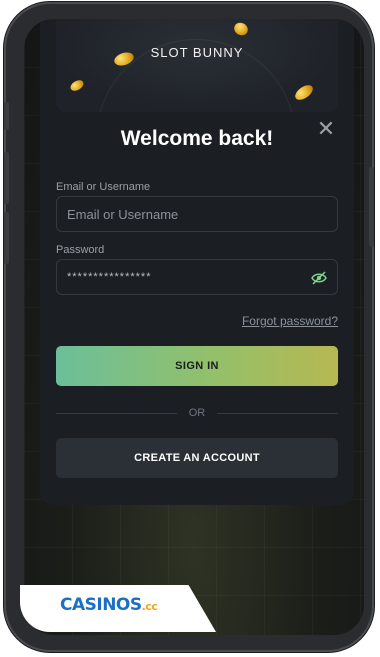 This screenshot has height=657, width=380. Describe the element at coordinates (319, 278) in the screenshot. I see `eye-icon` at that location.